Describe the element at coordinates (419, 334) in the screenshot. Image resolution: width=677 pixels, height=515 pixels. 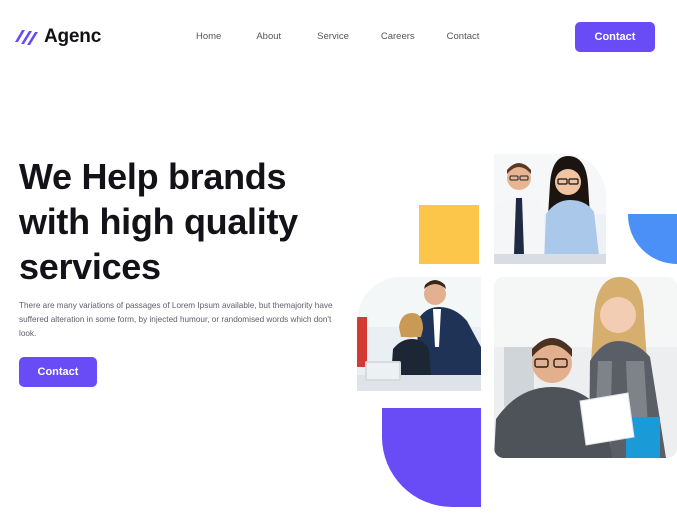
I see `team-photo-meeting` at that location.